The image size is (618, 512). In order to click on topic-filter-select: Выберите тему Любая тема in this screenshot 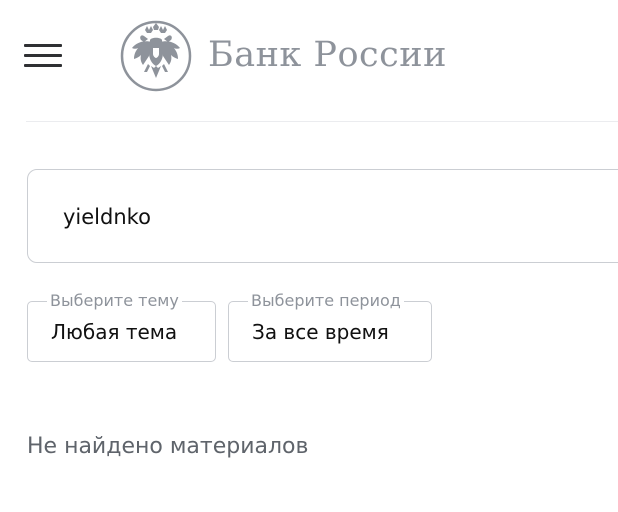, I will do `click(121, 326)`.